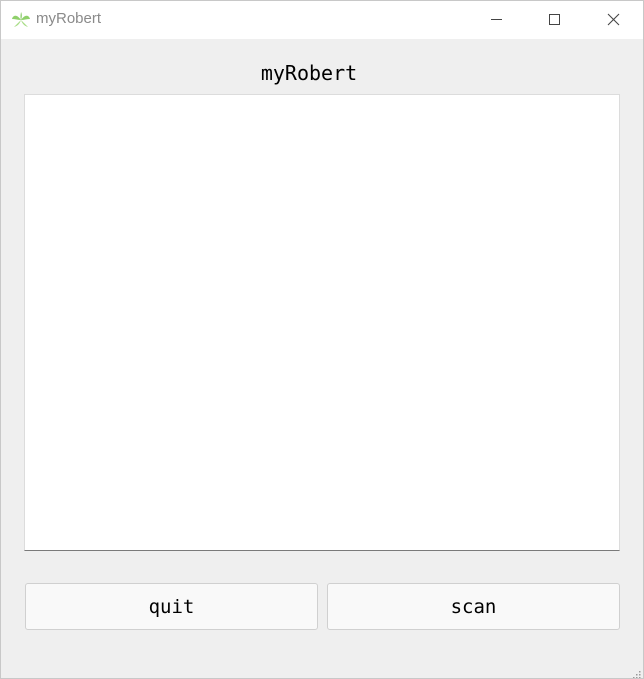 The height and width of the screenshot is (679, 644). I want to click on maximize-button, so click(554, 20).